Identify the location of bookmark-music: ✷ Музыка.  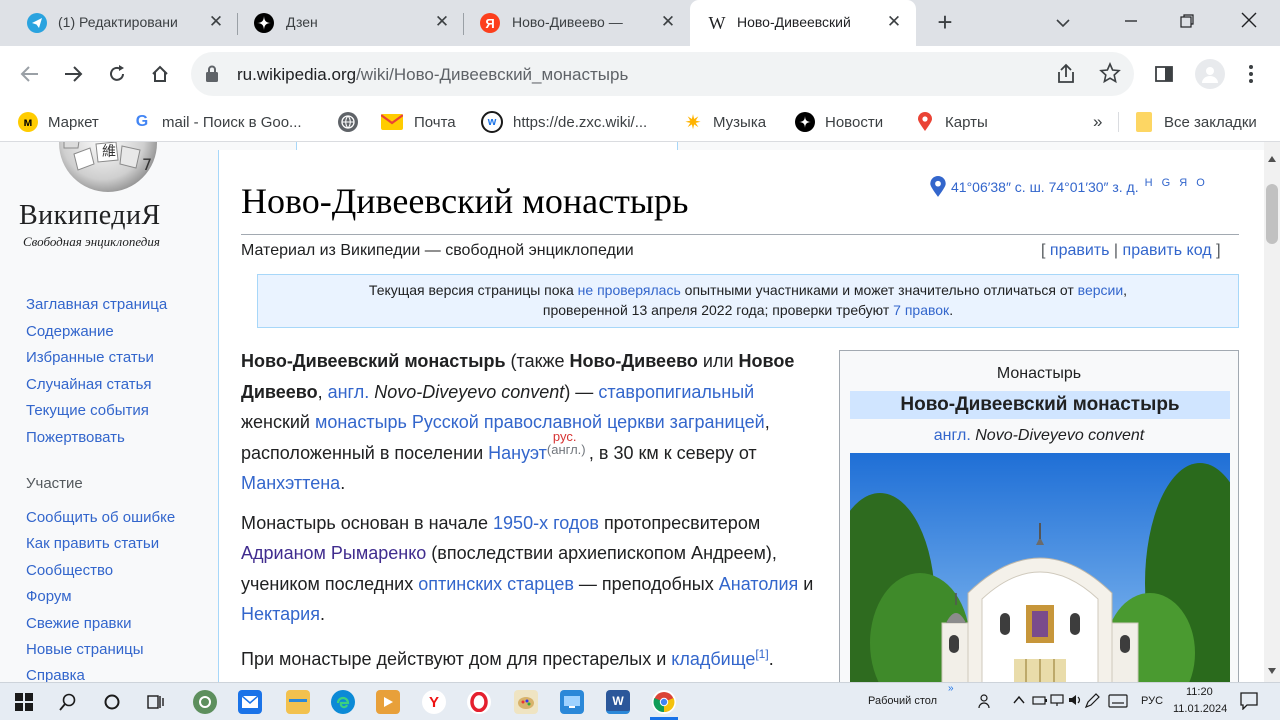
(724, 122).